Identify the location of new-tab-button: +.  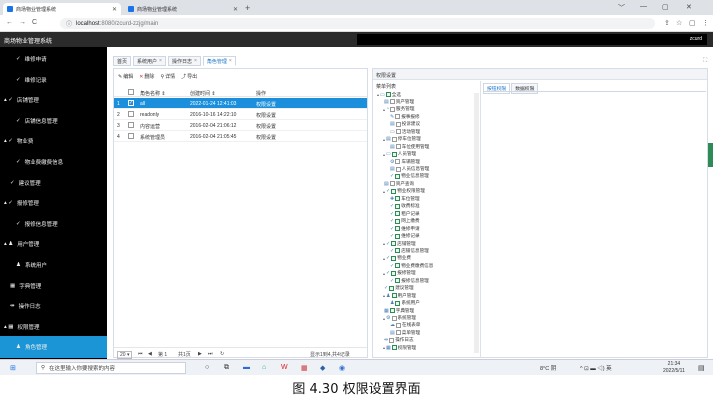
(247, 8).